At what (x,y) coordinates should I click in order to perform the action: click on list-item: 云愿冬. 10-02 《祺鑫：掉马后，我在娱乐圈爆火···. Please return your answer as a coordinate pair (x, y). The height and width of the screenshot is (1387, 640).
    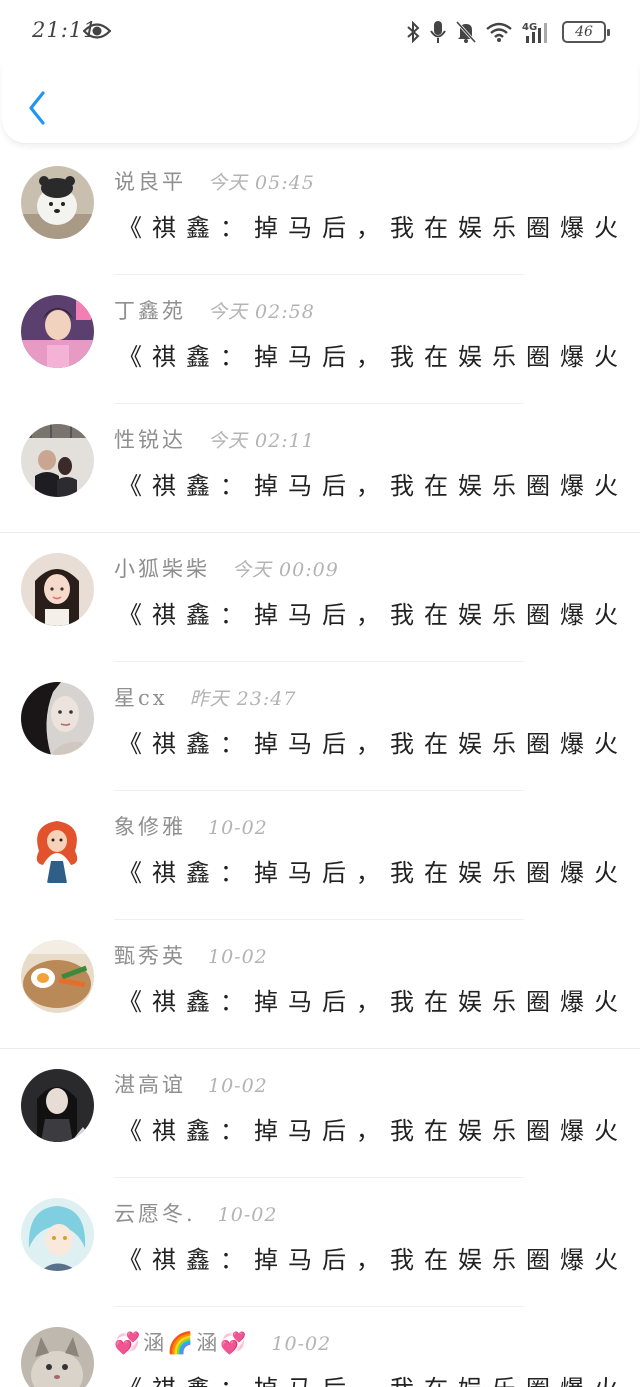
    Looking at the image, I should click on (320, 1242).